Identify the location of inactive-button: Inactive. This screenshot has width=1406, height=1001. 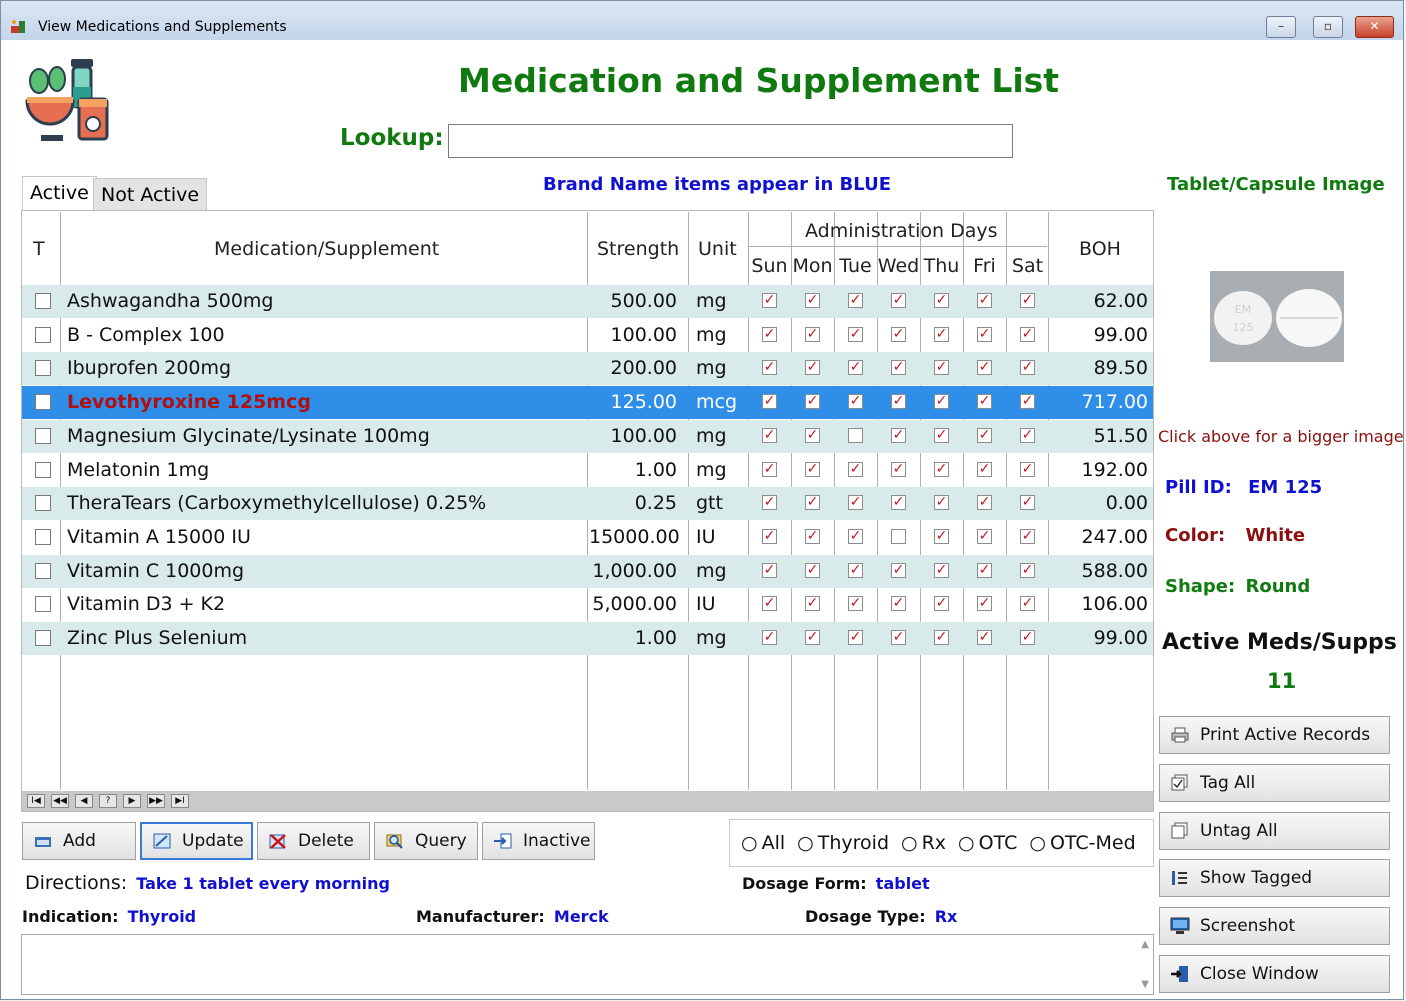
(538, 841).